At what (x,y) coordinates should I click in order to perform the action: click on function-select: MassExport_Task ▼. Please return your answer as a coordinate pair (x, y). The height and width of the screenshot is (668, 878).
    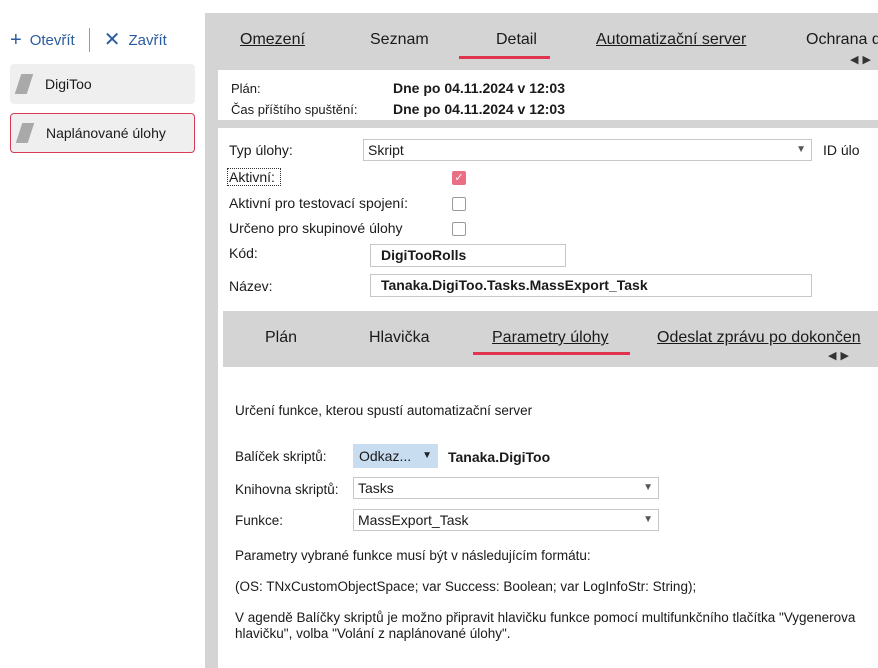
    Looking at the image, I should click on (506, 520).